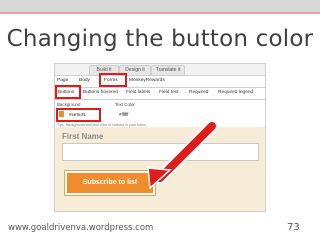 Image resolution: width=320 pixels, height=240 pixels. I want to click on nav-monkeyrewards: MonkeyRewards, so click(147, 80).